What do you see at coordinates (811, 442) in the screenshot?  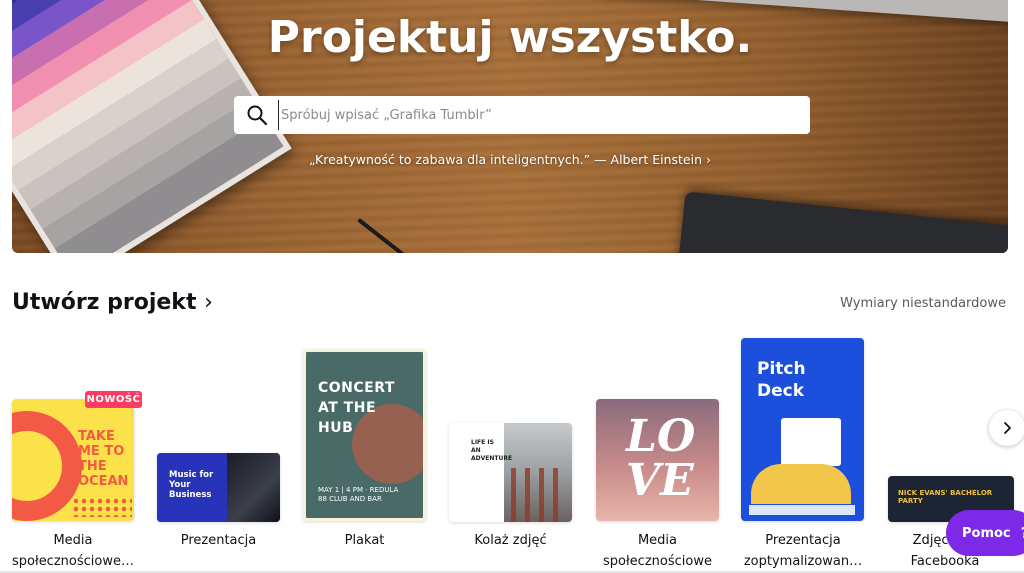 I see `chart-board-graphic` at bounding box center [811, 442].